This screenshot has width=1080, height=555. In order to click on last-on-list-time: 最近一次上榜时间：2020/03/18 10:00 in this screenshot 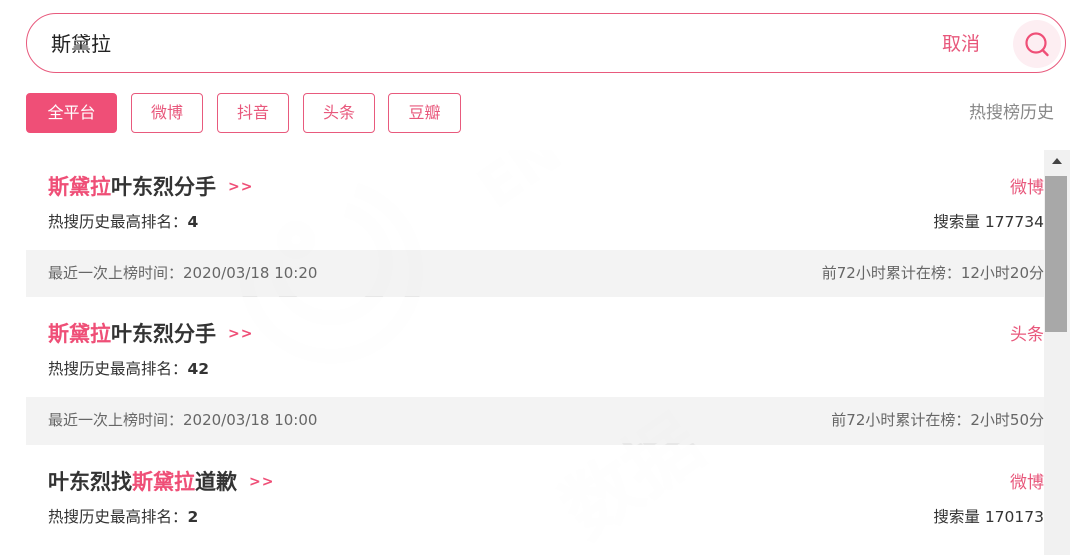, I will do `click(183, 420)`.